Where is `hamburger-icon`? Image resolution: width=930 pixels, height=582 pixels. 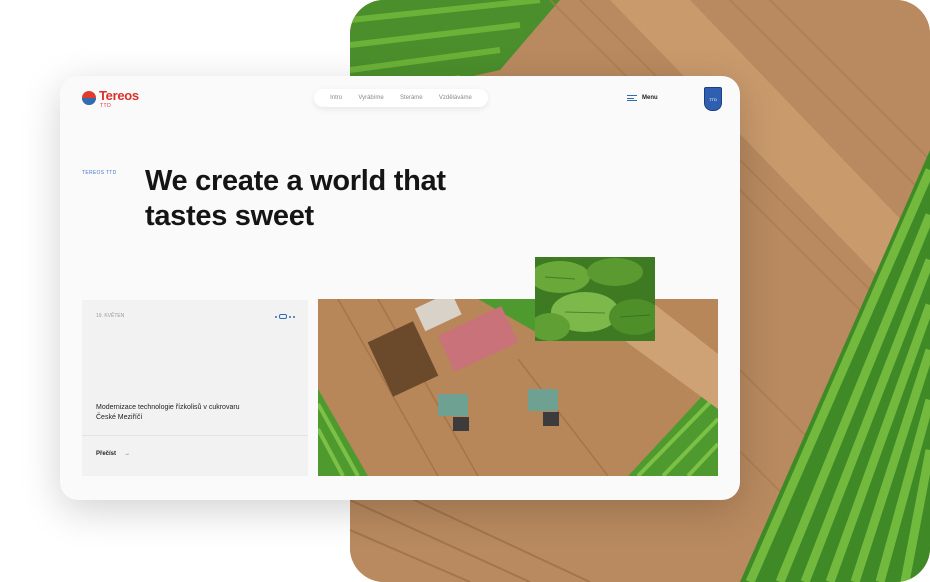 hamburger-icon is located at coordinates (632, 98).